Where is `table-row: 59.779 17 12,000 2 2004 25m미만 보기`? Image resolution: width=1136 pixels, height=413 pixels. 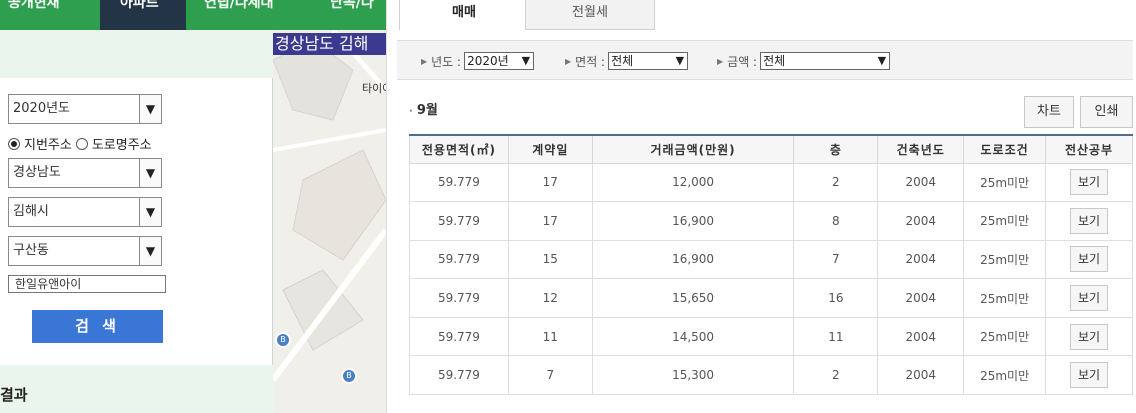 table-row: 59.779 17 12,000 2 2004 25m미만 보기 is located at coordinates (771, 182).